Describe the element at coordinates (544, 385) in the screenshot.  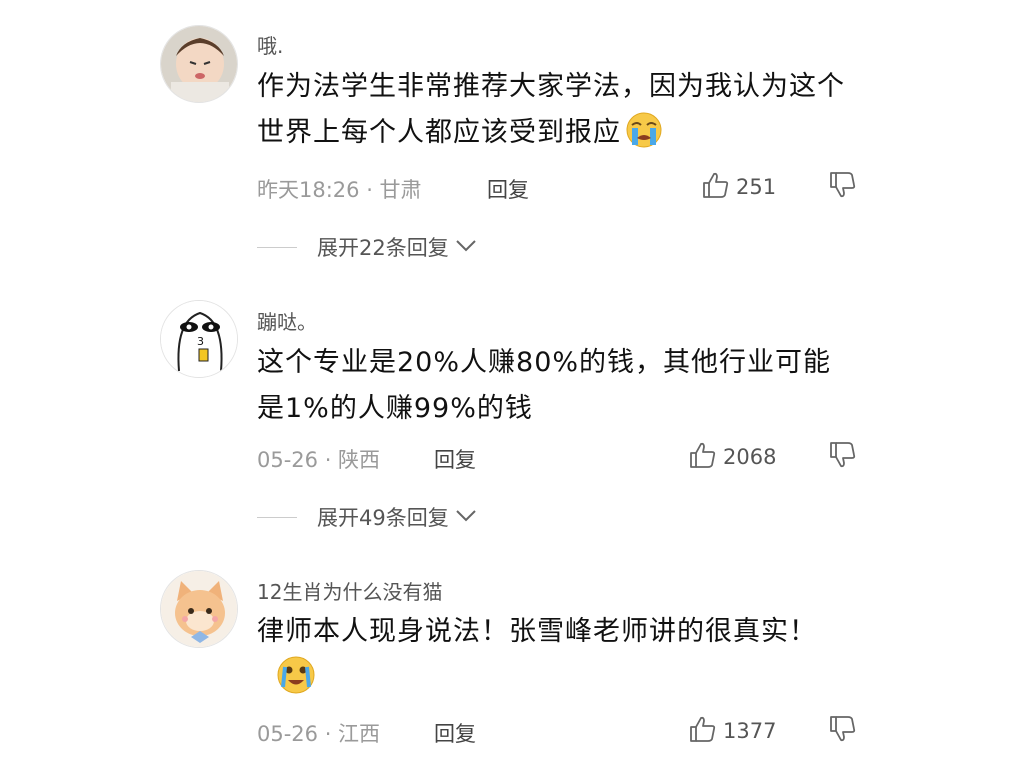
I see `comment-body: 这个专业是20%人赚80%的钱，其他行业可能是1%的人赚99%的钱` at that location.